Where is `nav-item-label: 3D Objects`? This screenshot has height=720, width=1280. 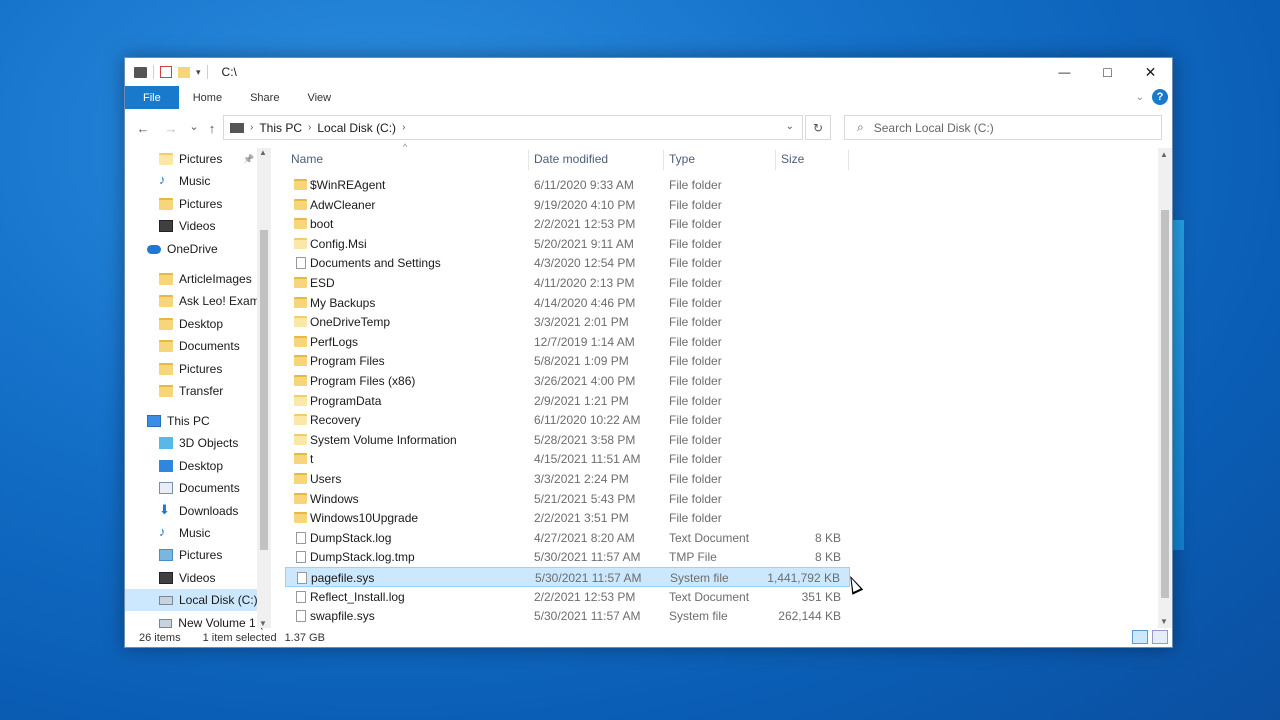
nav-item-label: 3D Objects is located at coordinates (209, 443).